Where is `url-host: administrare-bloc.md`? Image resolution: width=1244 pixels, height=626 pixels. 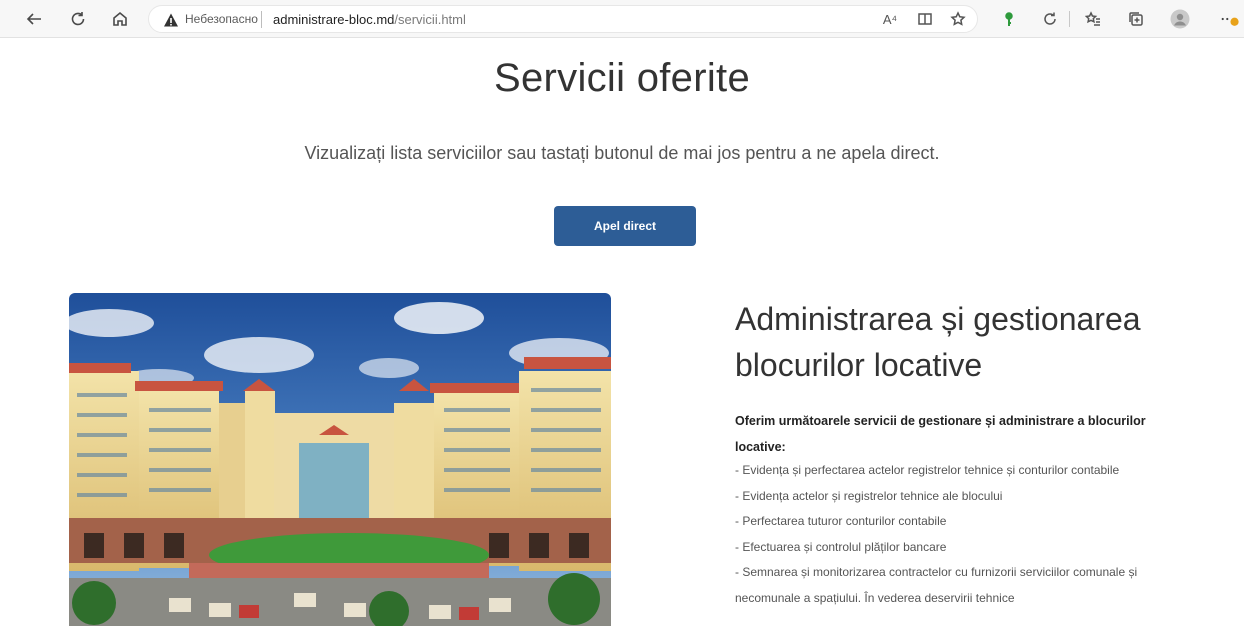 url-host: administrare-bloc.md is located at coordinates (334, 19).